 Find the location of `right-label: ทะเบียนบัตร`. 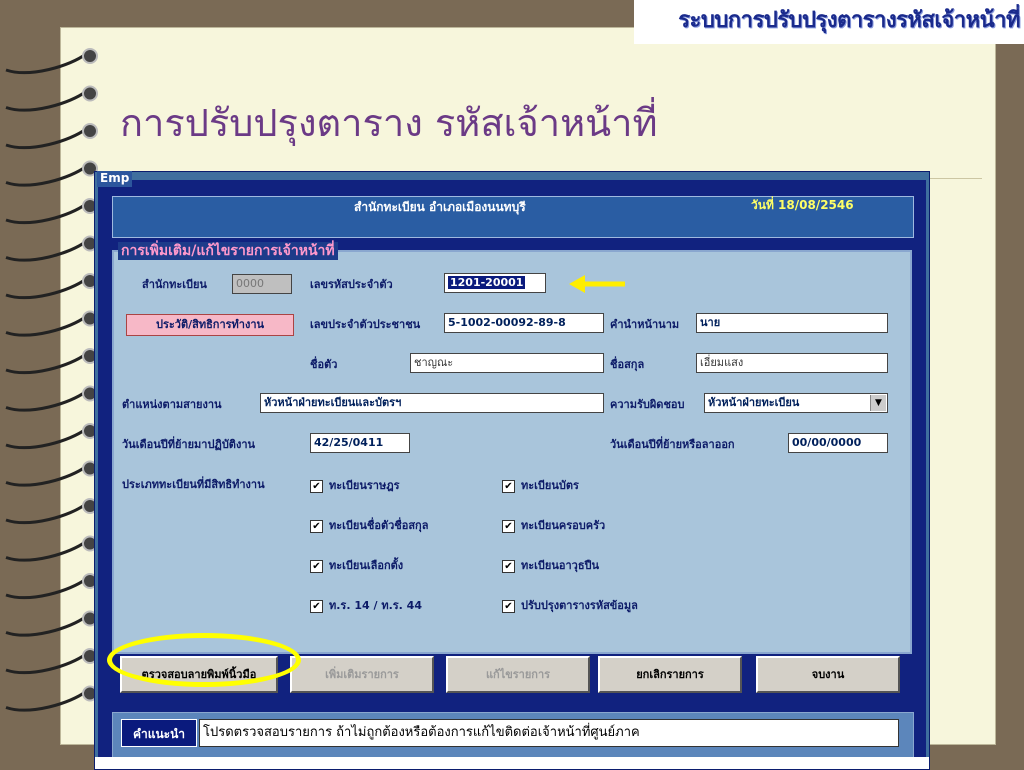

right-label: ทะเบียนบัตร is located at coordinates (550, 485).